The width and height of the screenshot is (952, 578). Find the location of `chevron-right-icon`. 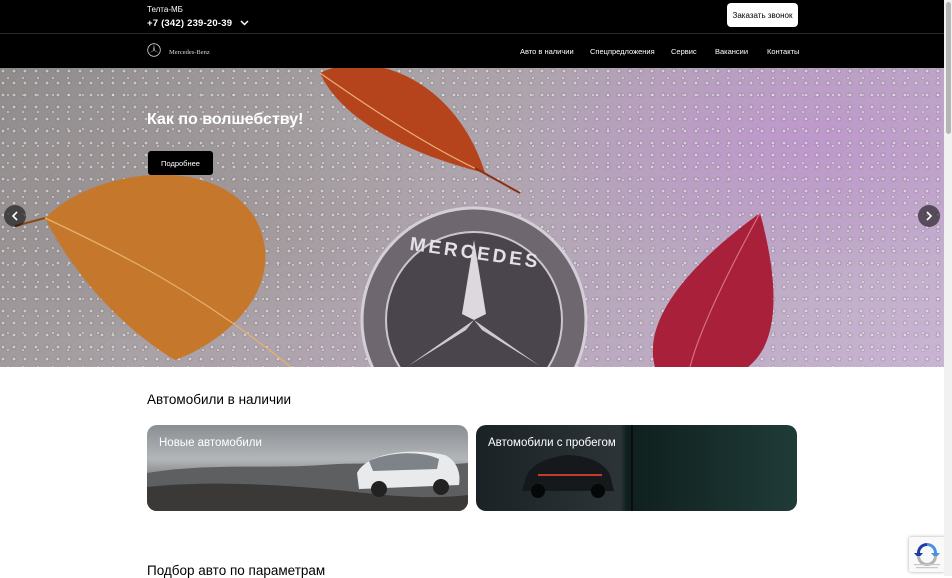

chevron-right-icon is located at coordinates (929, 216).